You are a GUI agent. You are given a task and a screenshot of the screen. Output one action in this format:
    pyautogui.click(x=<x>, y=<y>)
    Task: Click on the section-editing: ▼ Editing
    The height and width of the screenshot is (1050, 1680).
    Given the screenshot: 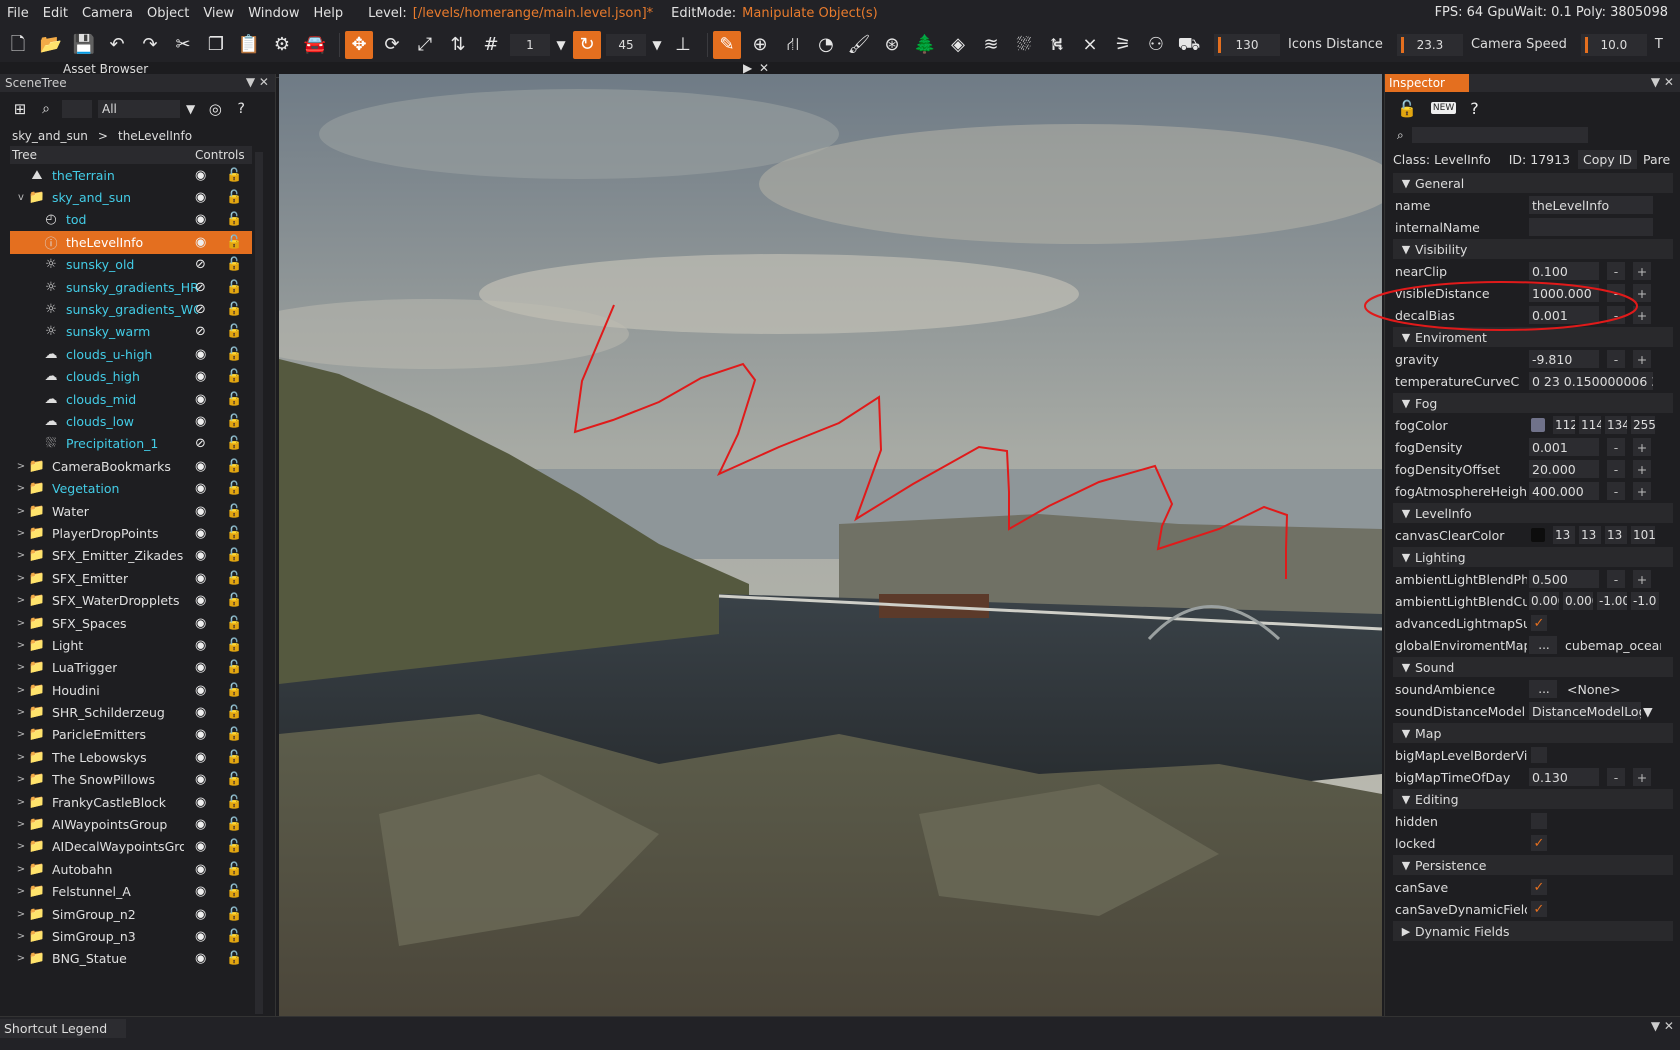 What is the action you would take?
    pyautogui.click(x=1533, y=799)
    